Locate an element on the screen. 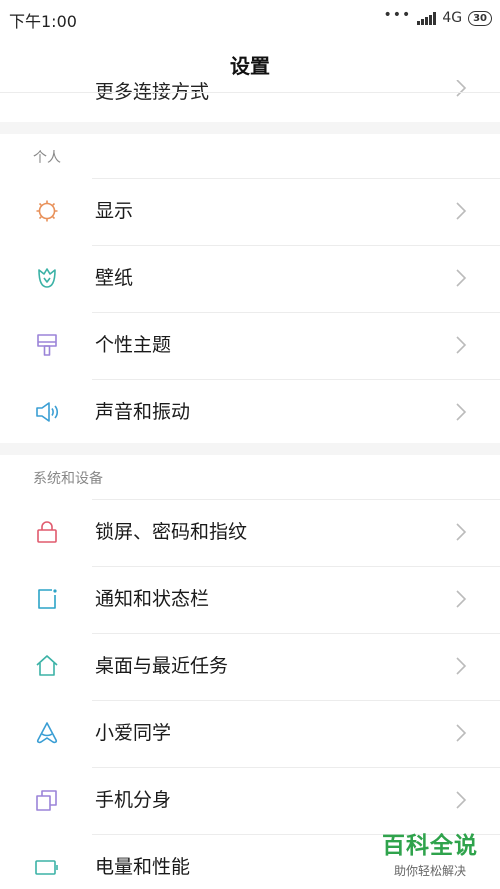  item-label: 锁屏、密码和指纹 is located at coordinates (171, 532).